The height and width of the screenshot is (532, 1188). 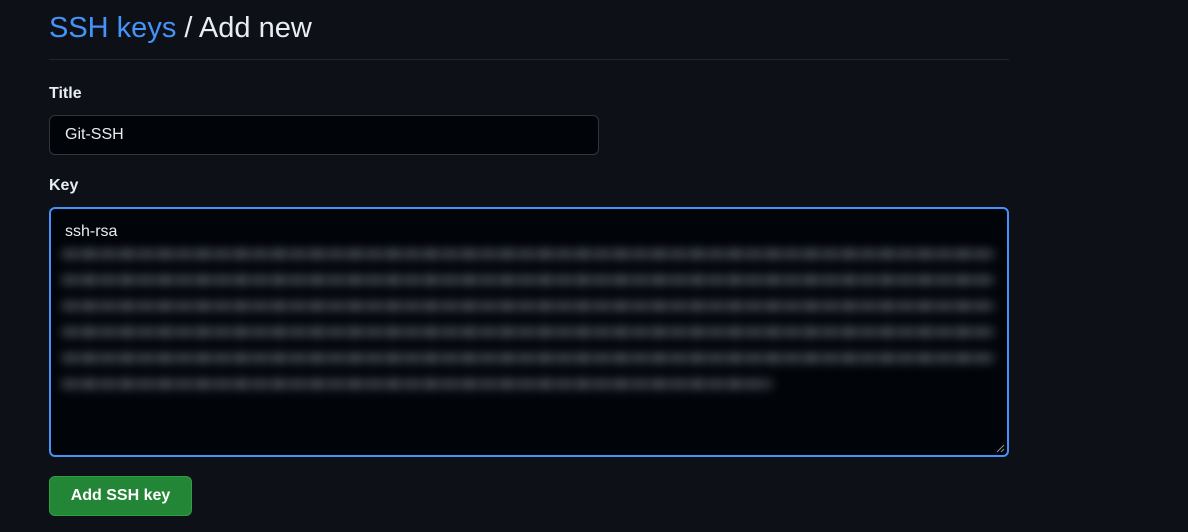 I want to click on breadcrumb: SSH keys / Add new, so click(x=529, y=28).